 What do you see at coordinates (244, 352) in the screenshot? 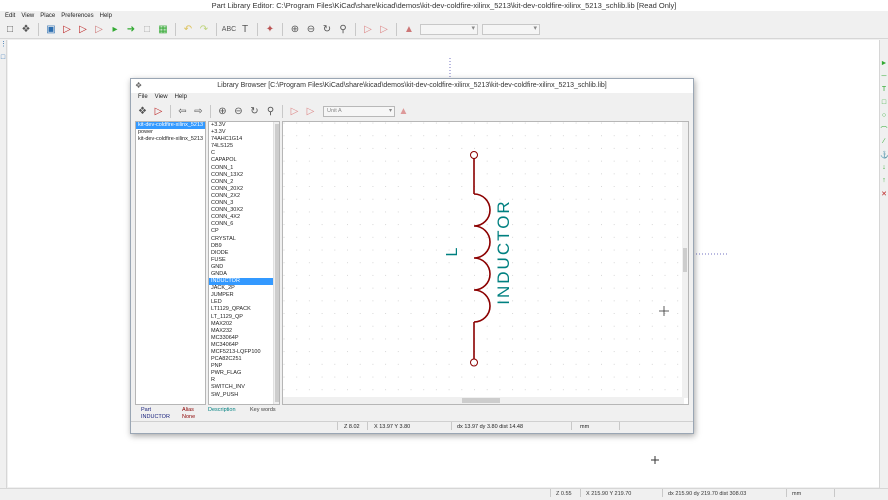
I see `component-list-item: MCF5213-LQFP100` at bounding box center [244, 352].